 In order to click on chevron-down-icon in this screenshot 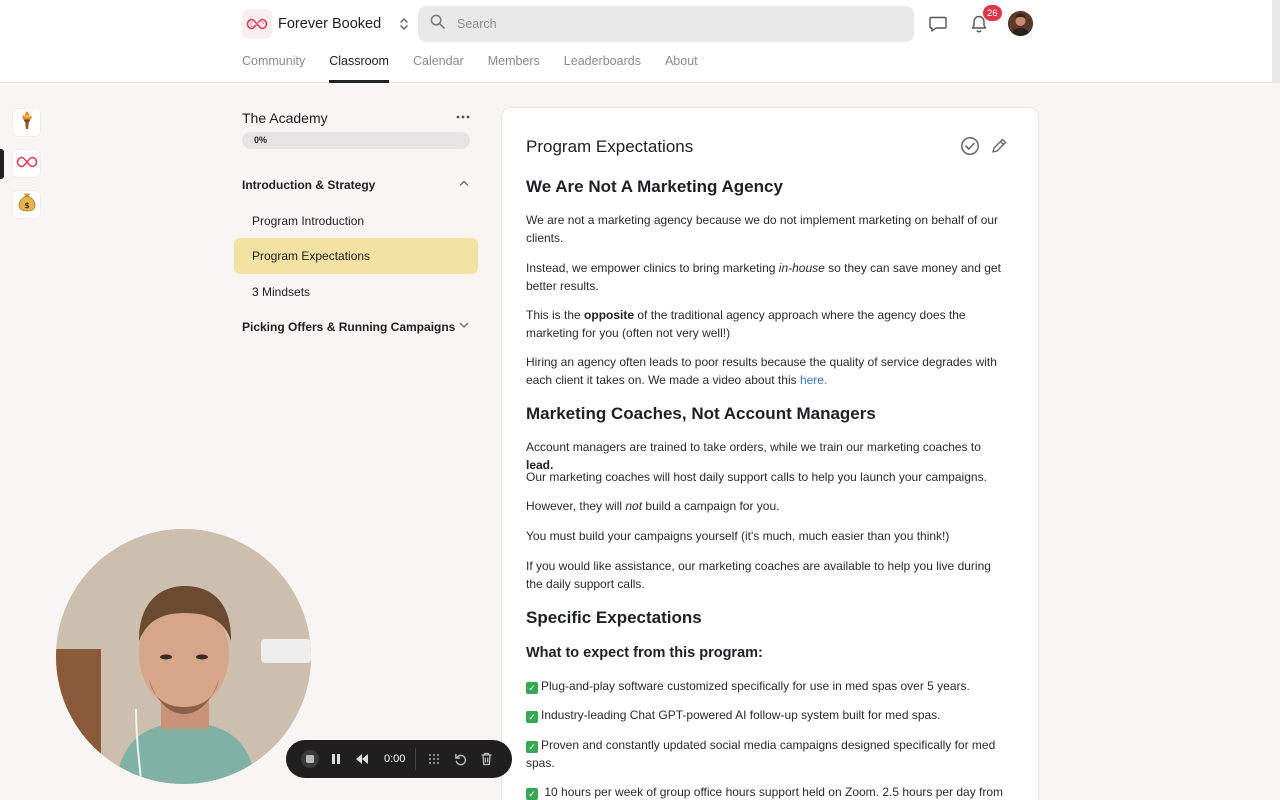, I will do `click(464, 326)`.